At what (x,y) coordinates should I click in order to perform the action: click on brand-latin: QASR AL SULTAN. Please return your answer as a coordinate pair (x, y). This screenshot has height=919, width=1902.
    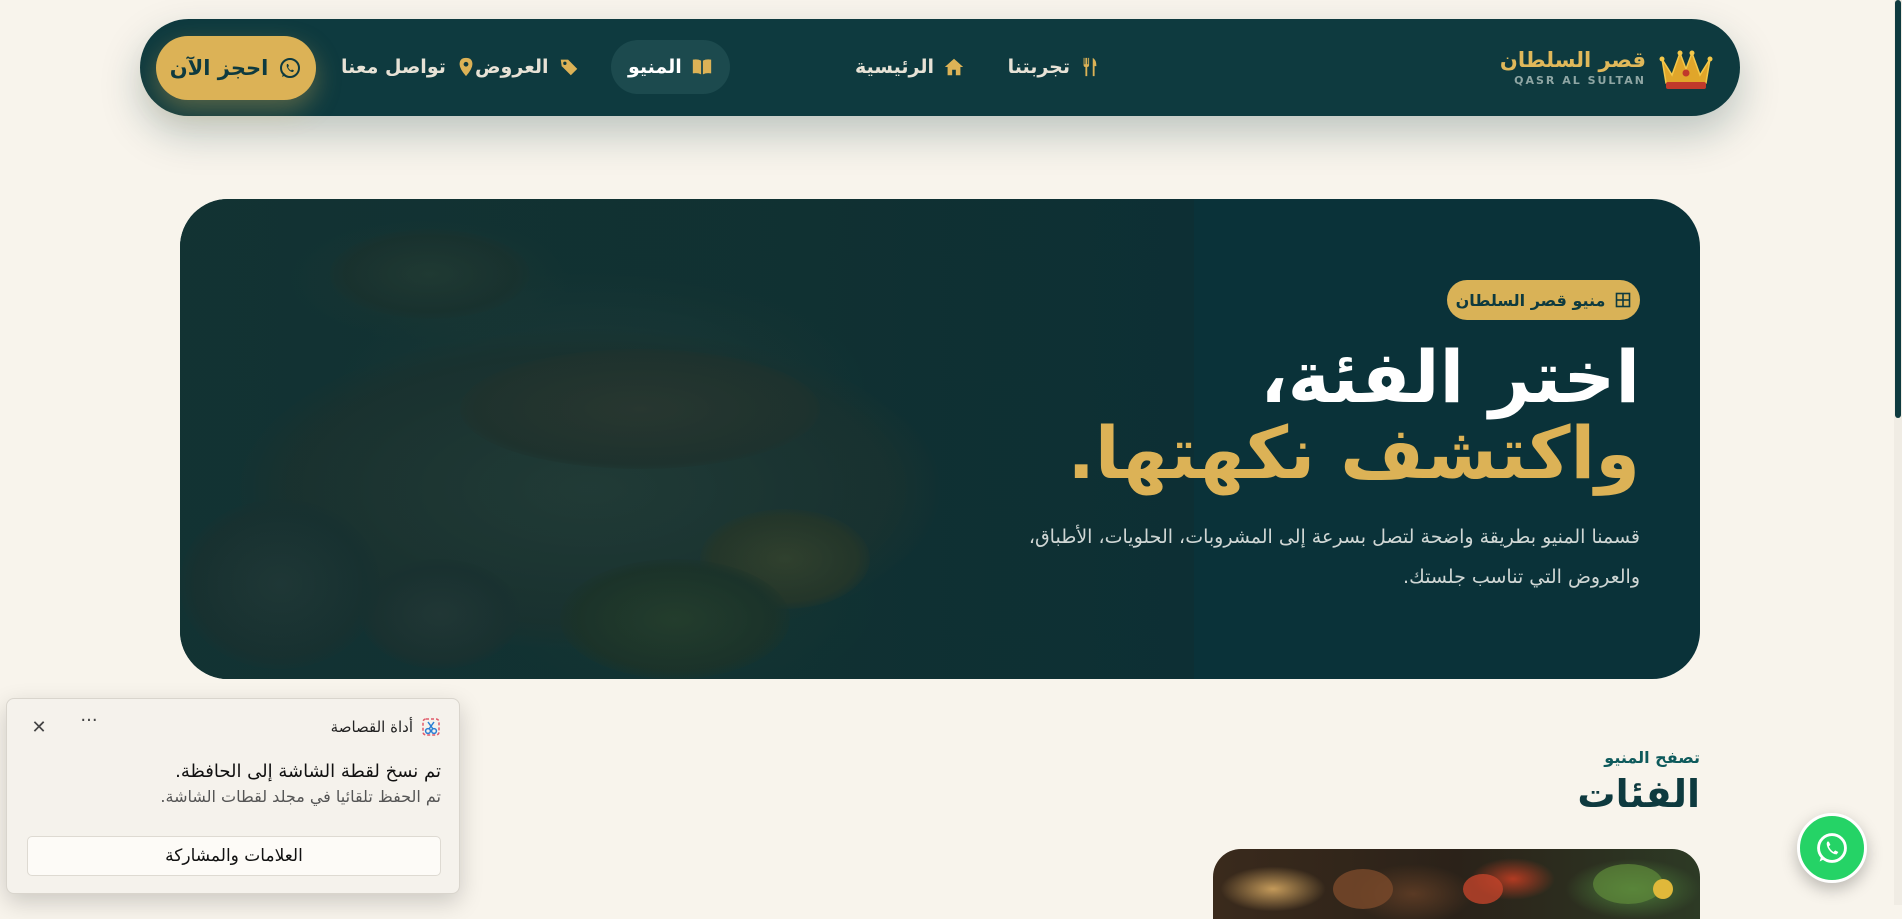
    Looking at the image, I should click on (1580, 80).